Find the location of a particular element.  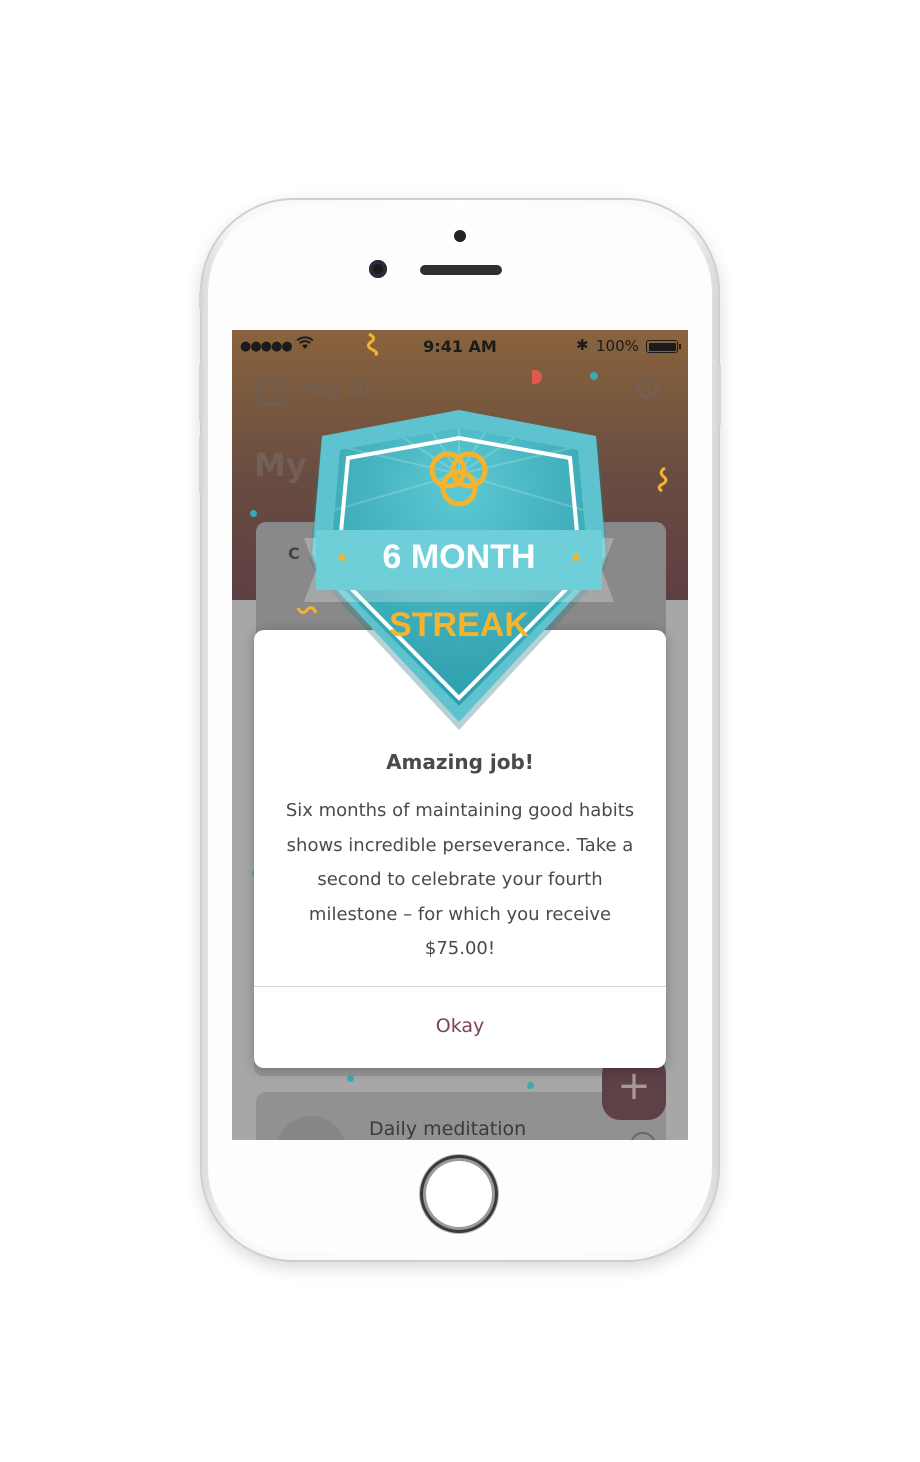

volume-button is located at coordinates (201, 300).